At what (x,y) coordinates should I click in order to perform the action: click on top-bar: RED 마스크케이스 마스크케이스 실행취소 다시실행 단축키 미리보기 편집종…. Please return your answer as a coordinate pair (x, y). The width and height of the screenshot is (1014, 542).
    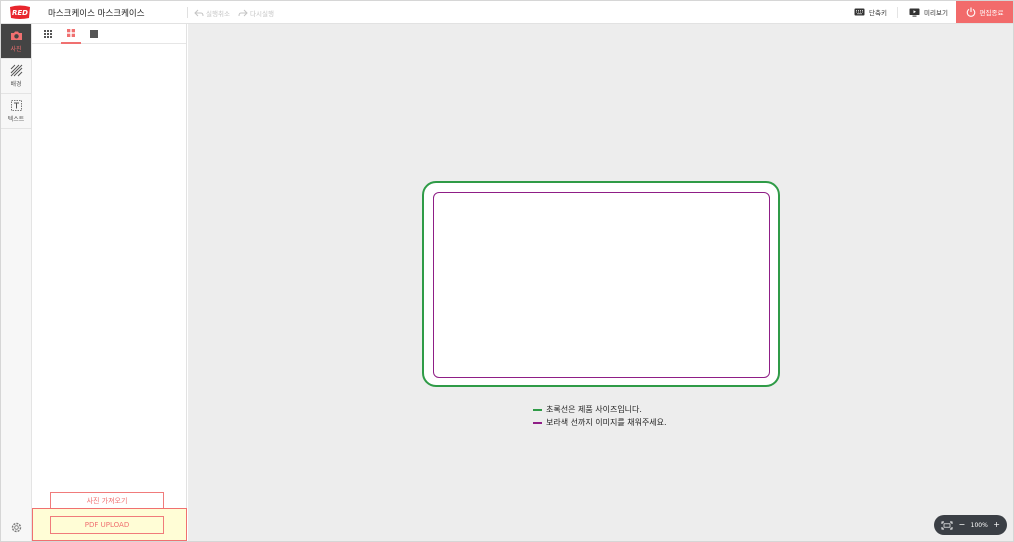
    Looking at the image, I should click on (507, 12).